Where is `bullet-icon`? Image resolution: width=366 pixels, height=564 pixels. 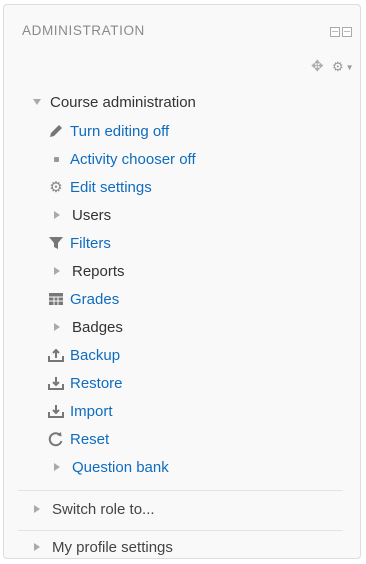
bullet-icon is located at coordinates (56, 159).